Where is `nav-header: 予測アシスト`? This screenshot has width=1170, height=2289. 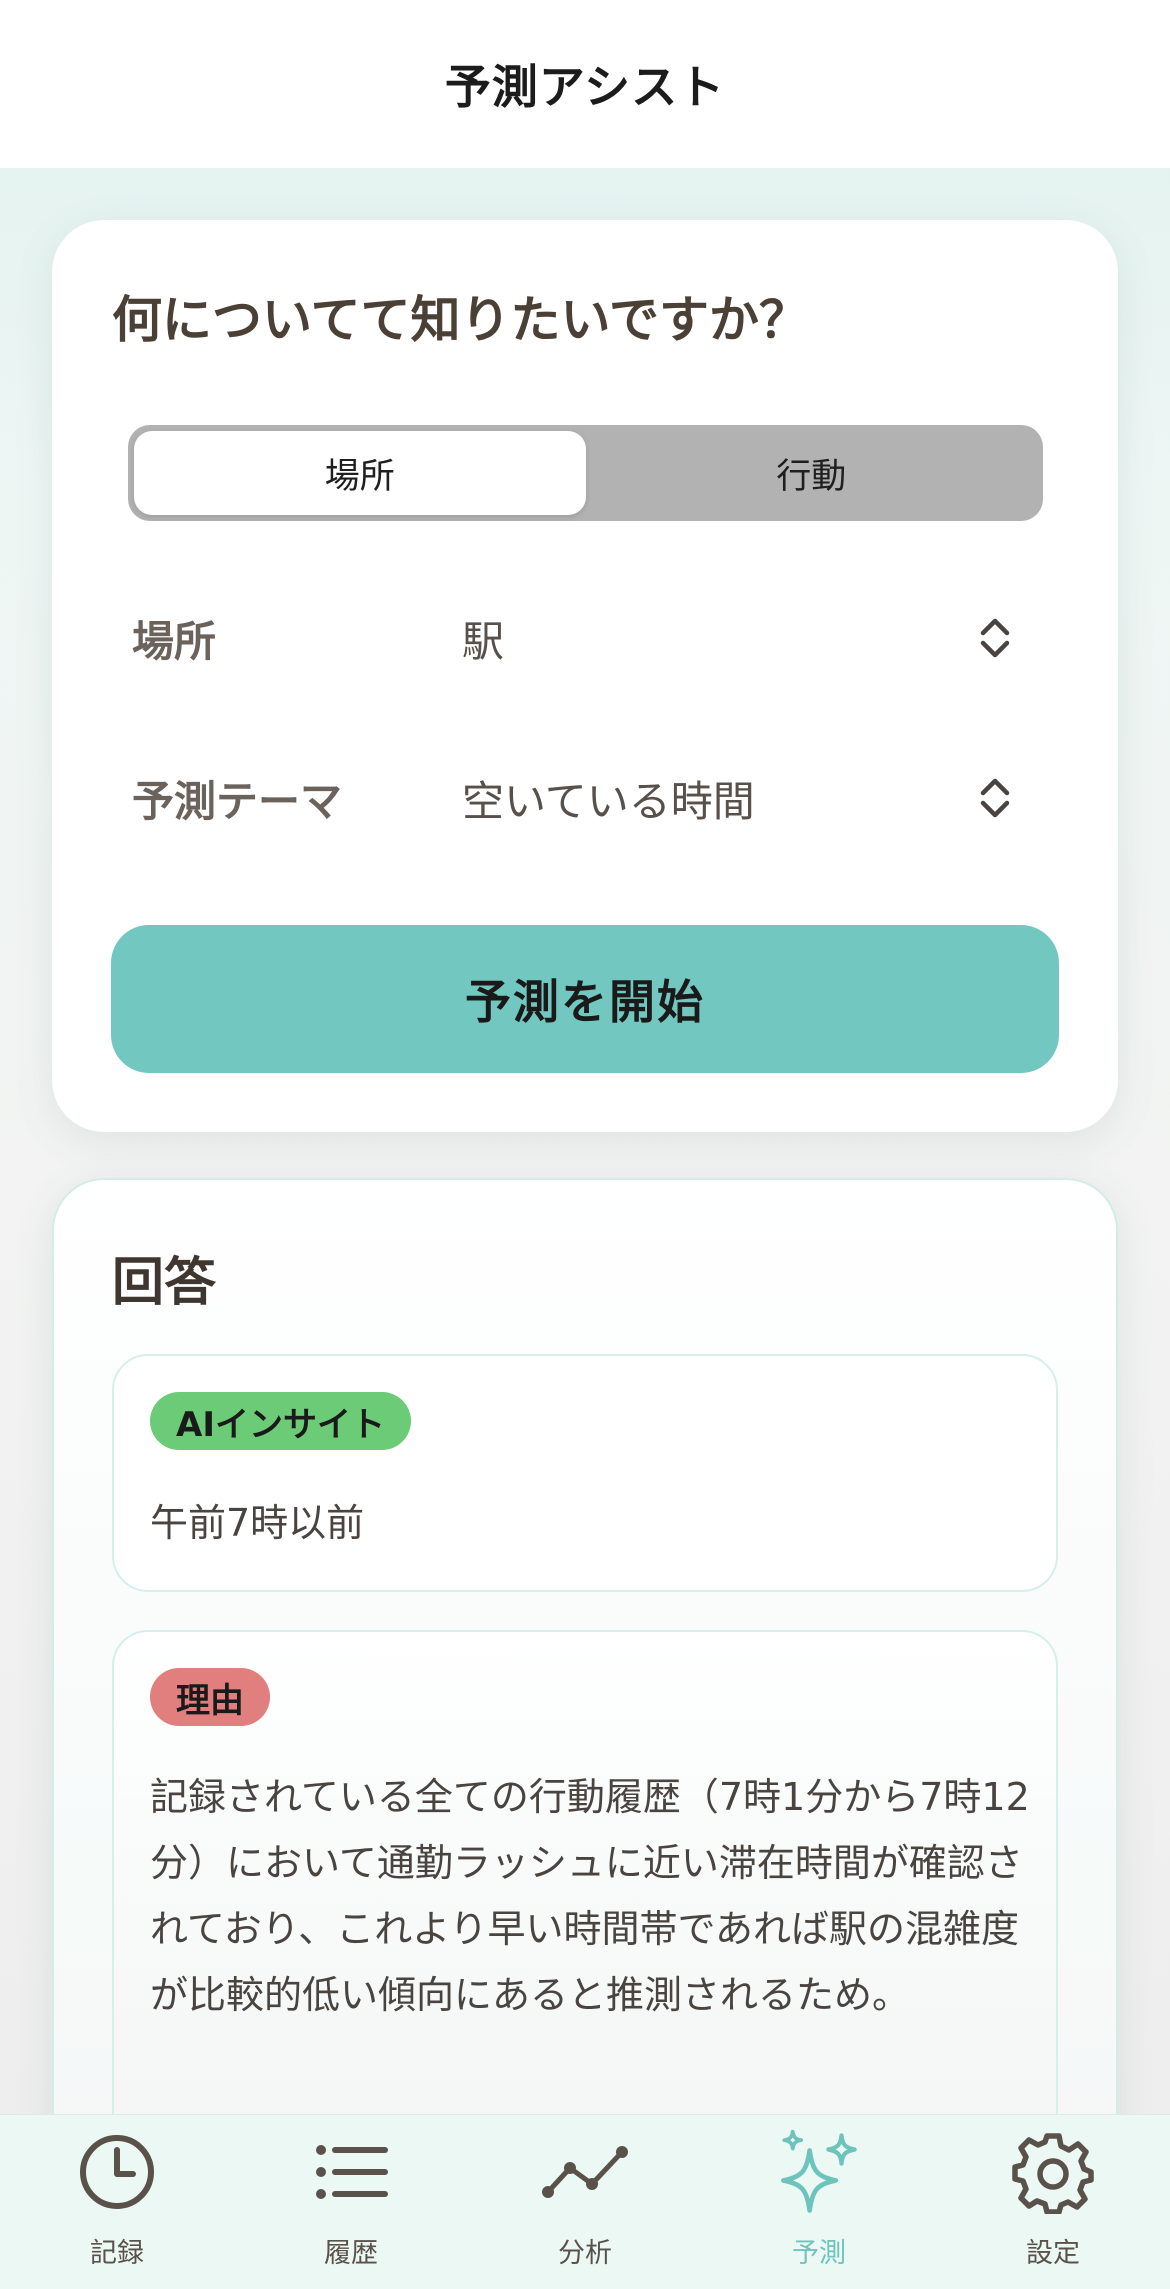 nav-header: 予測アシスト is located at coordinates (585, 84).